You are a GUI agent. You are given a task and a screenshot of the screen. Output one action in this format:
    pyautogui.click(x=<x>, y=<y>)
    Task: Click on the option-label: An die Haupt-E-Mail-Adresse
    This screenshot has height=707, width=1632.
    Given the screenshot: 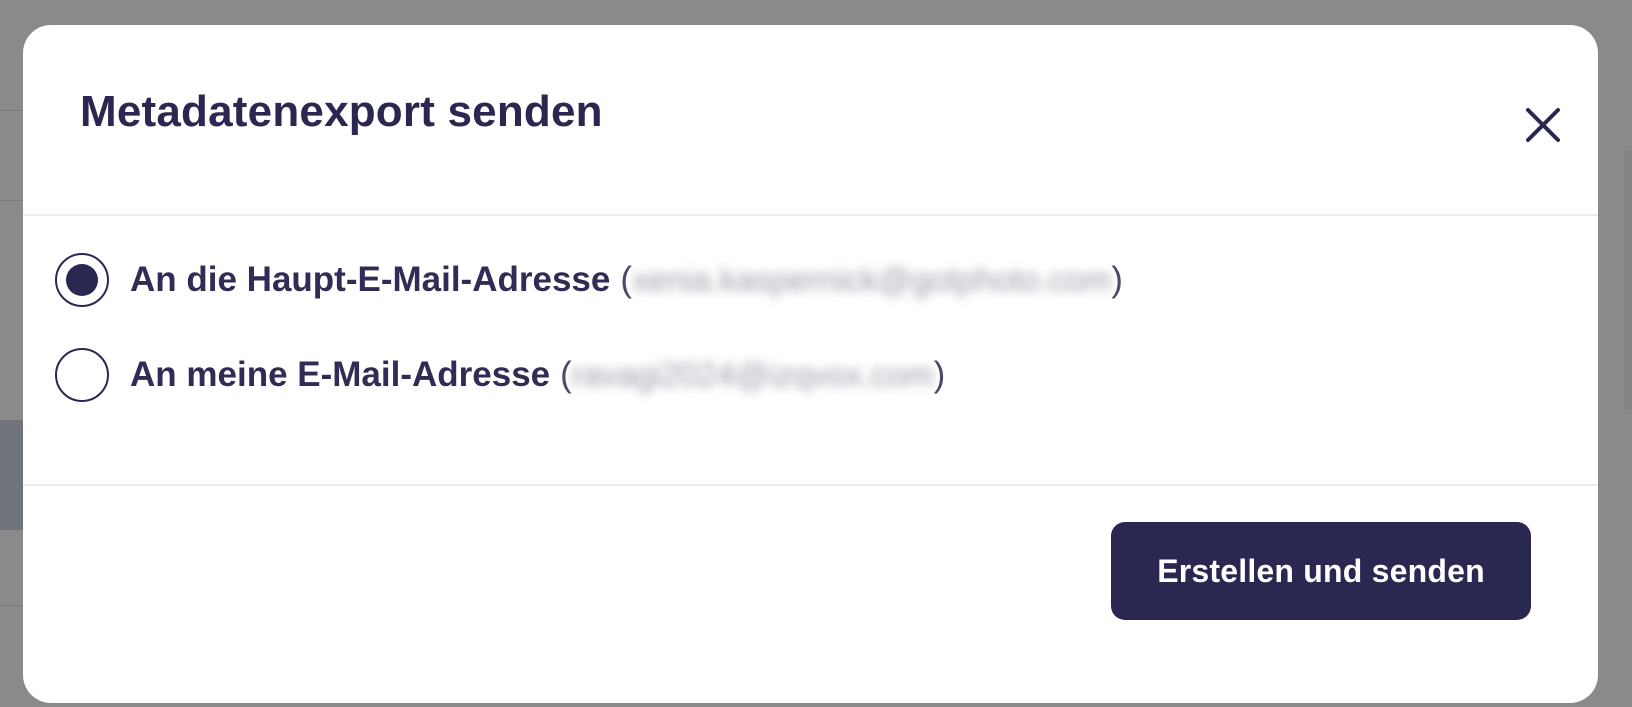 What is the action you would take?
    pyautogui.click(x=370, y=279)
    